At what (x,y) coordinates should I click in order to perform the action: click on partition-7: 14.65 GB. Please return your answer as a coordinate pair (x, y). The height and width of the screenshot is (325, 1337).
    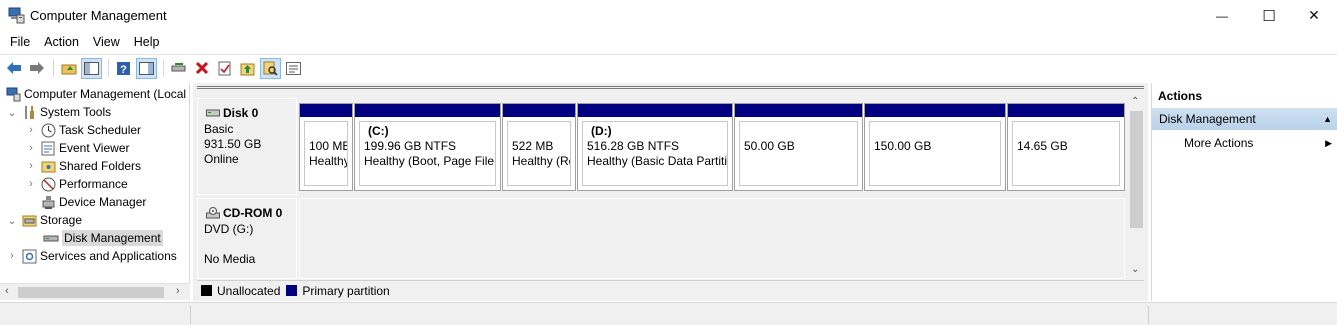
    Looking at the image, I should click on (1066, 147).